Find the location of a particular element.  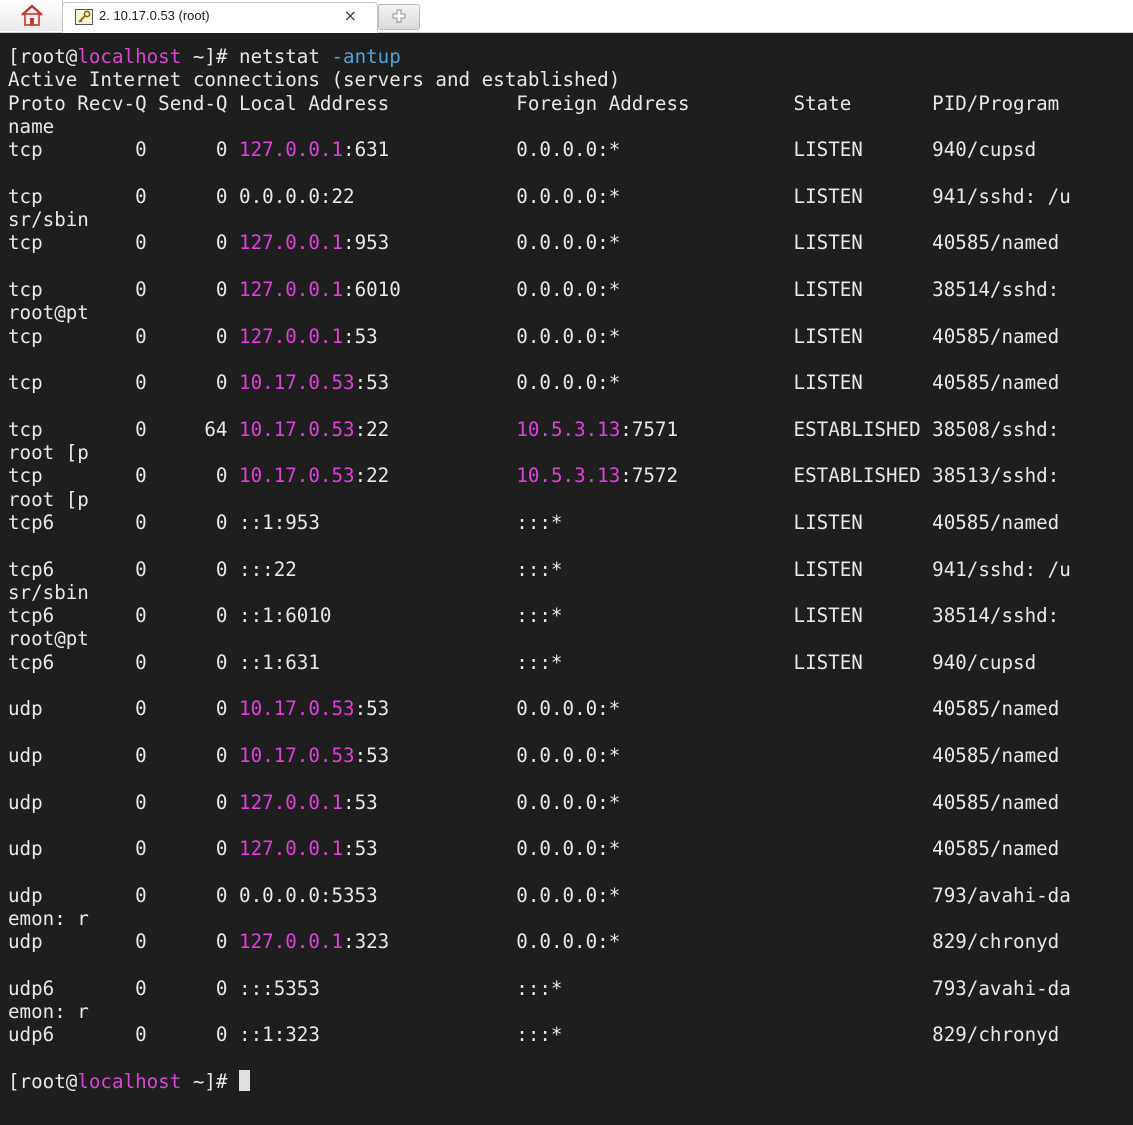

home-icon is located at coordinates (32, 15).